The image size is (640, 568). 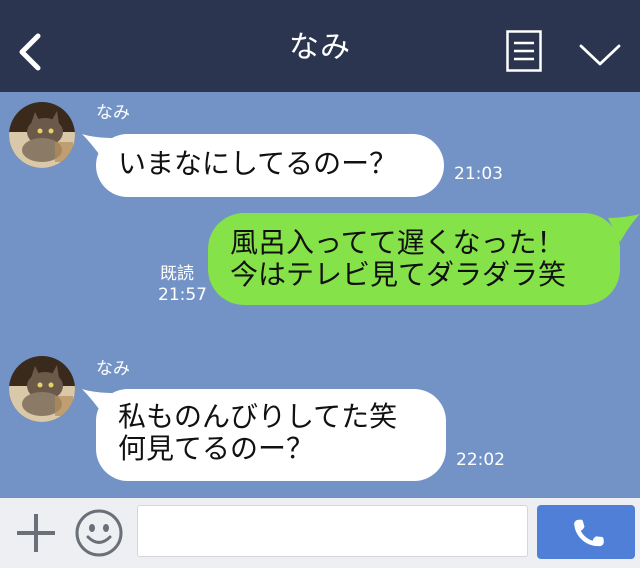 I want to click on menu-button, so click(x=524, y=51).